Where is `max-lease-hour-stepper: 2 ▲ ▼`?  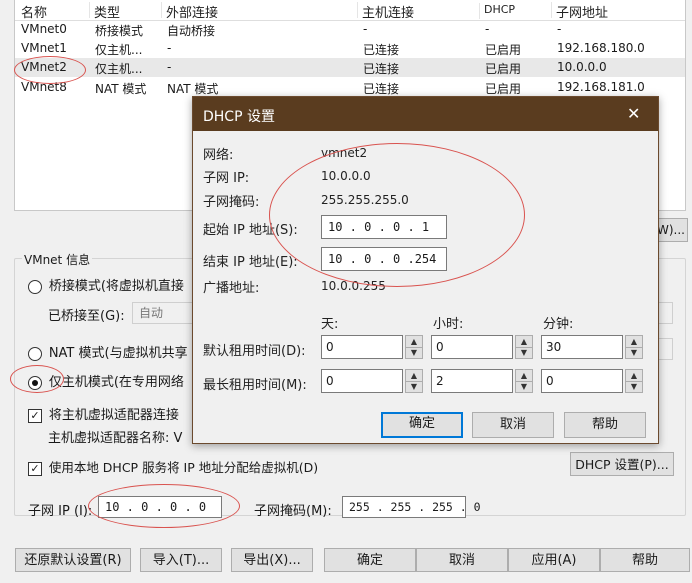
max-lease-hour-stepper: 2 ▲ ▼ is located at coordinates (482, 381).